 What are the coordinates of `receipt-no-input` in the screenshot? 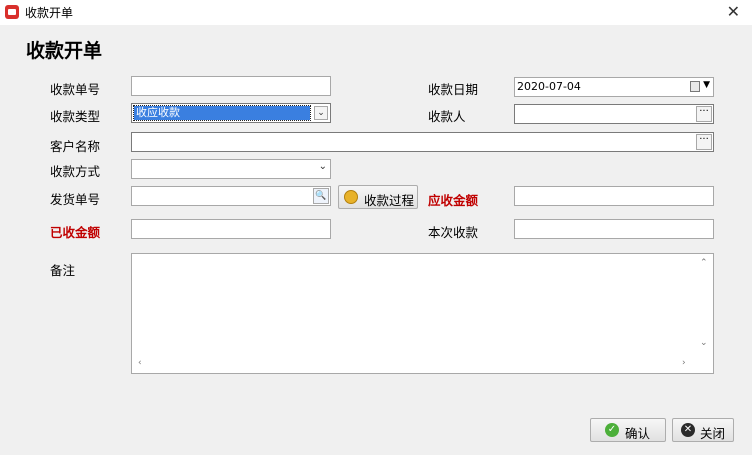 It's located at (231, 86).